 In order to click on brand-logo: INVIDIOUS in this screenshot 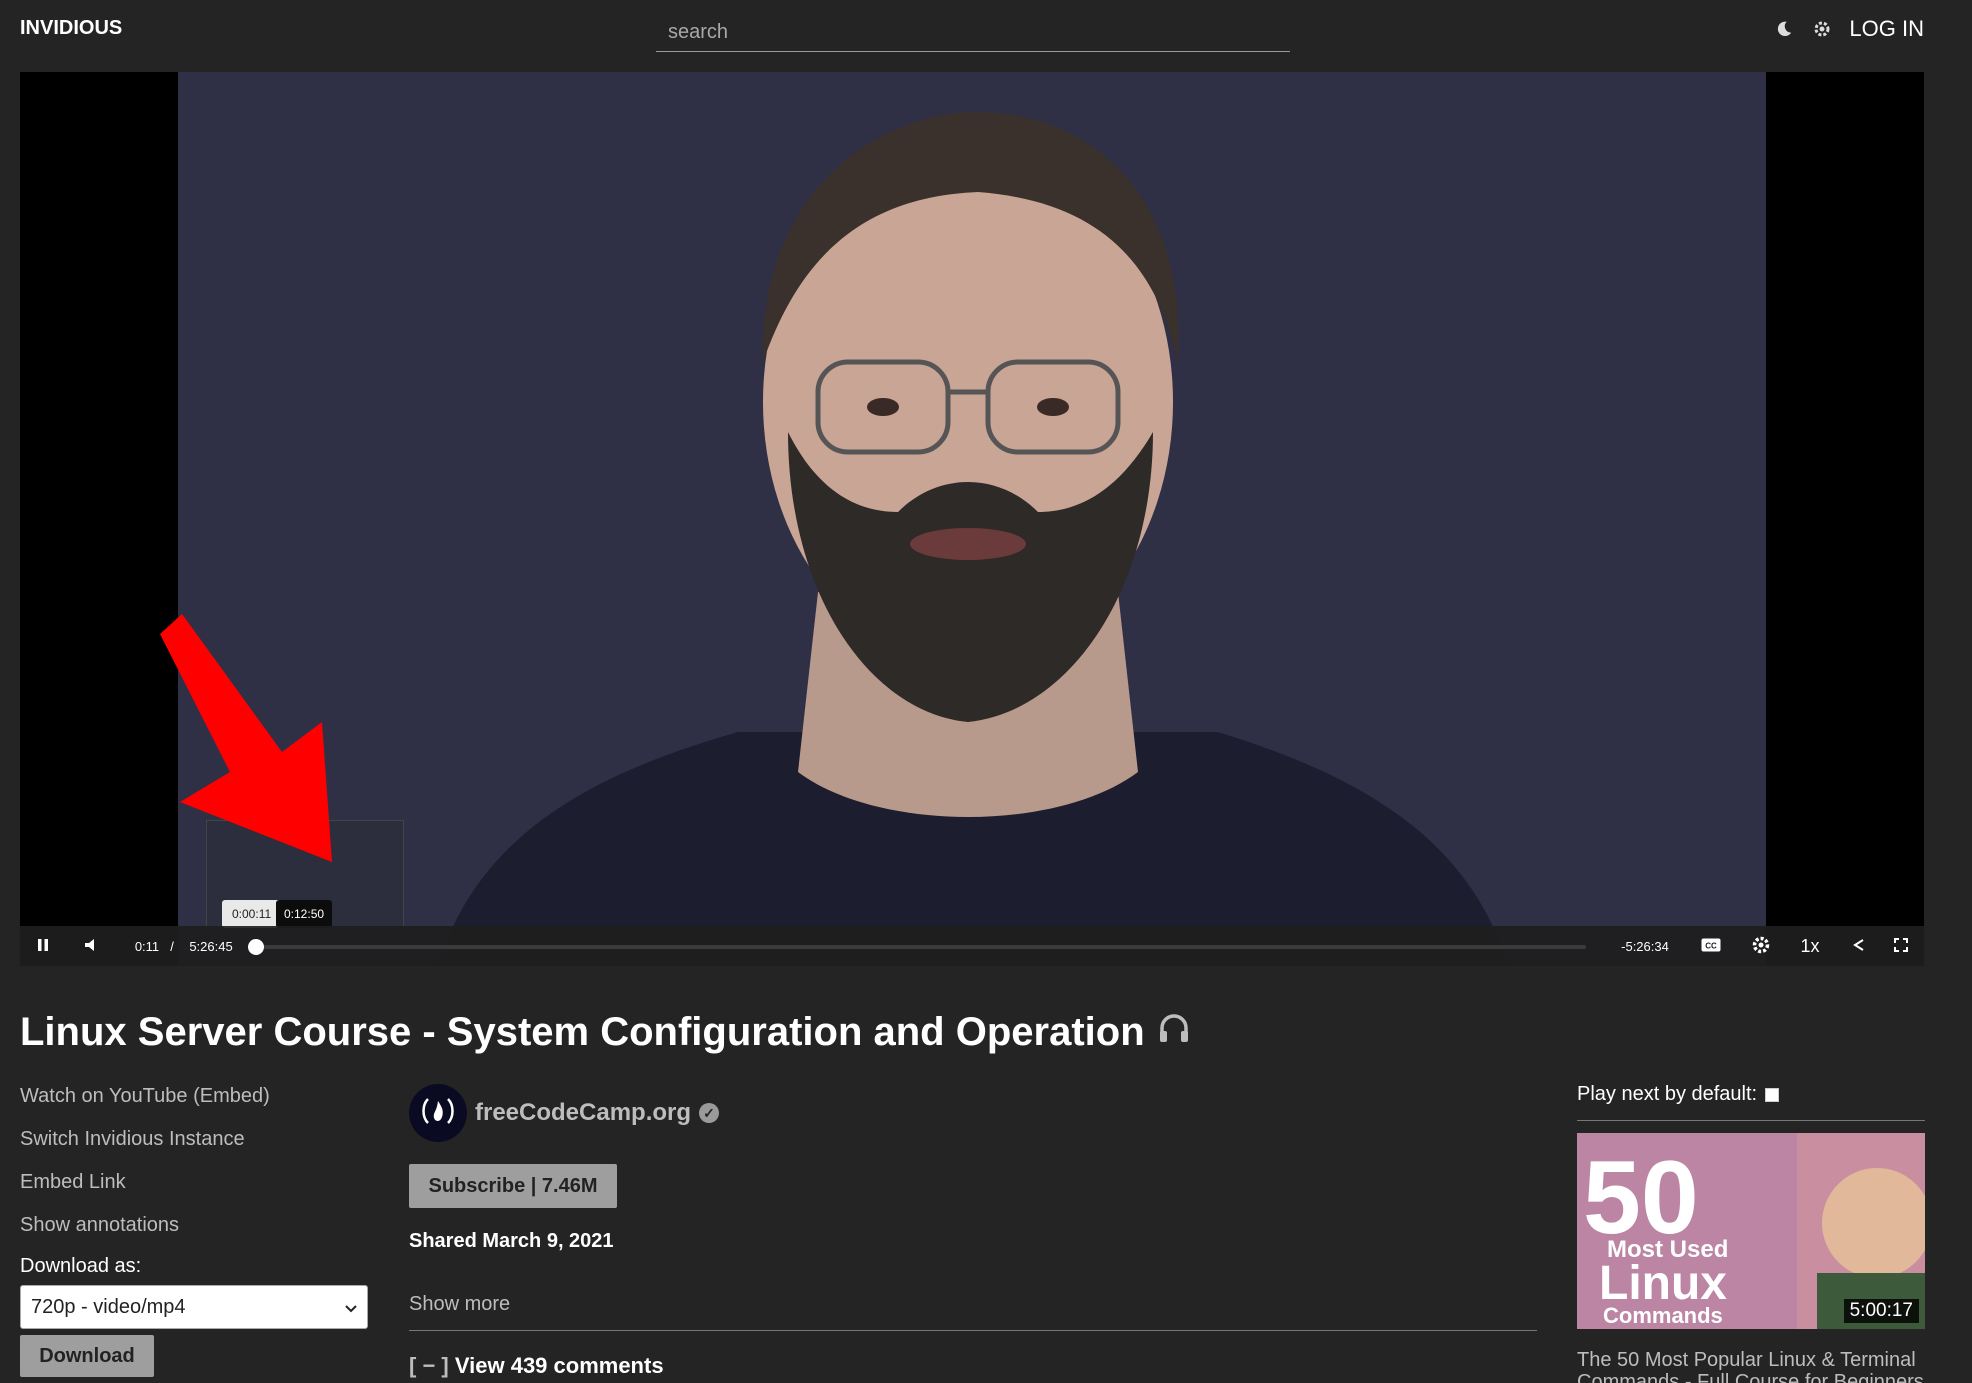, I will do `click(71, 28)`.